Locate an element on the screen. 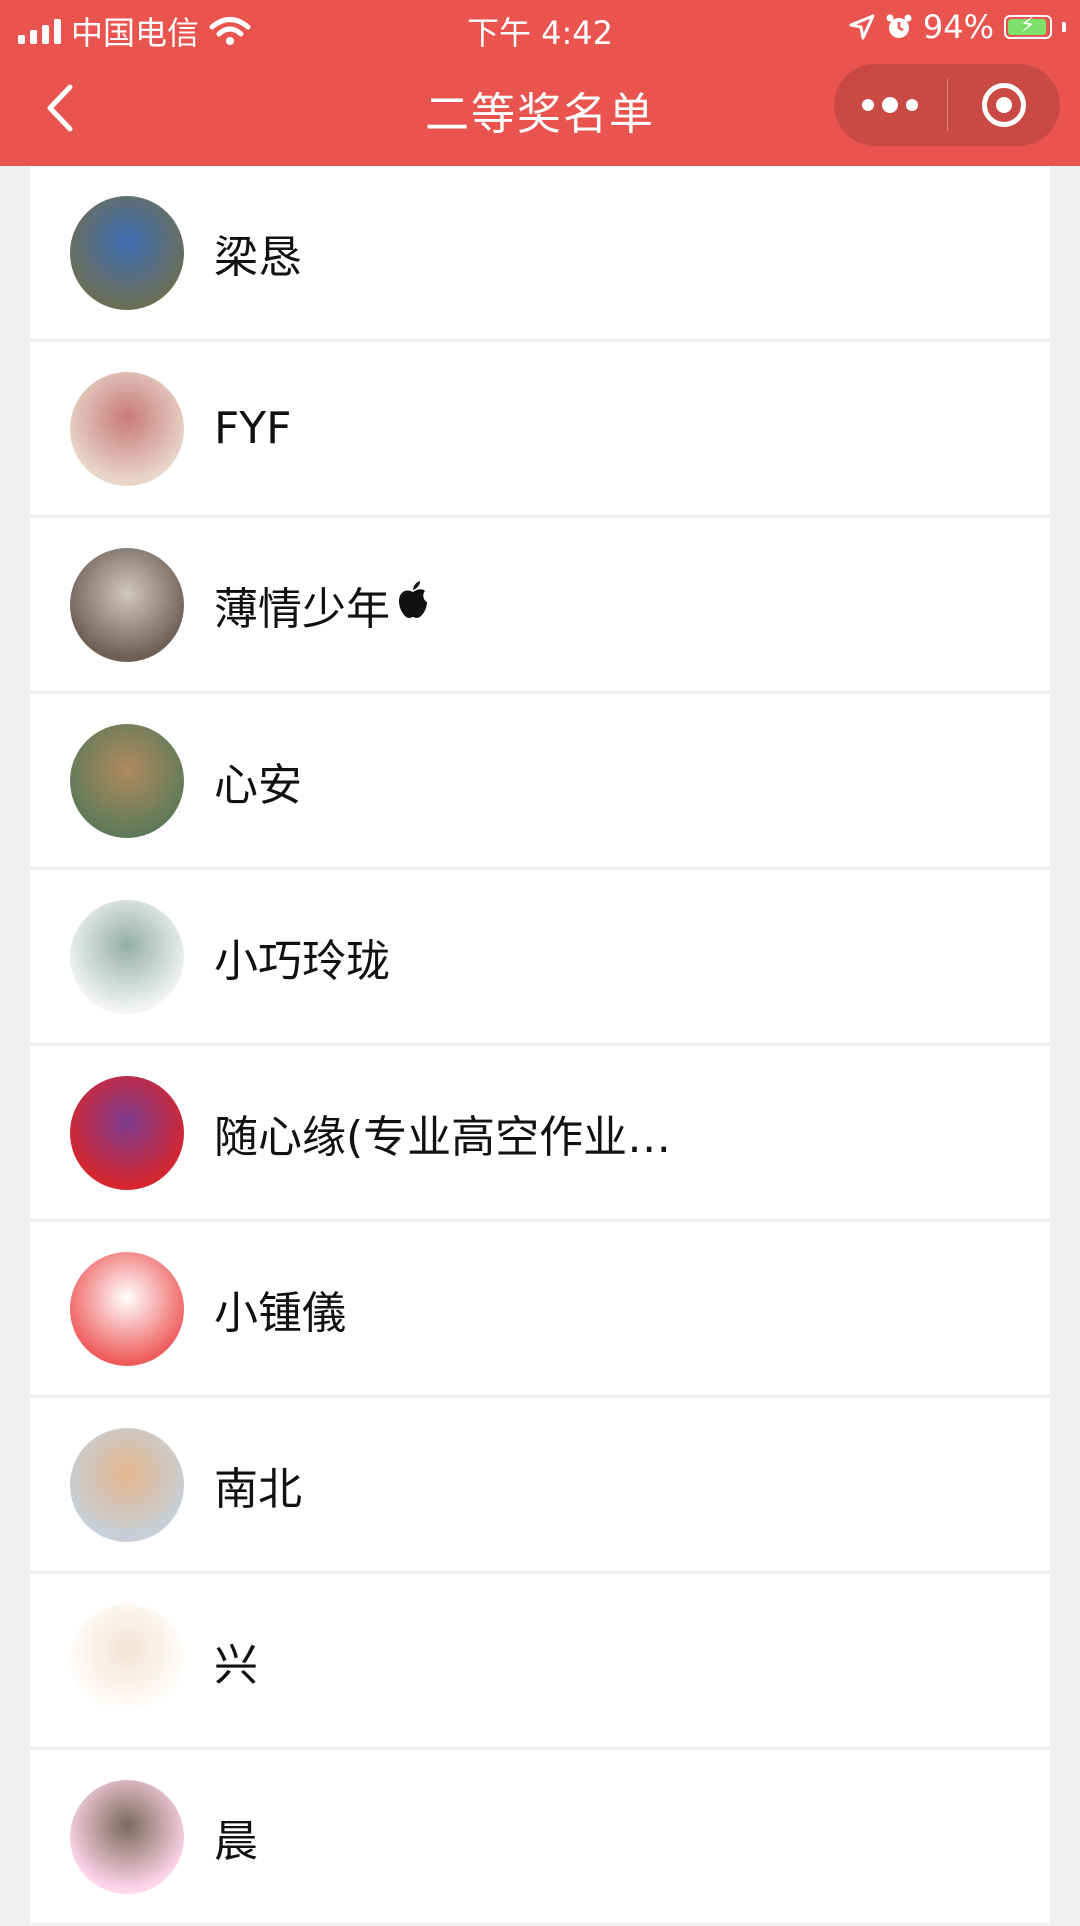 Image resolution: width=1080 pixels, height=1926 pixels. winner-name: 小巧玲珑 is located at coordinates (302, 961).